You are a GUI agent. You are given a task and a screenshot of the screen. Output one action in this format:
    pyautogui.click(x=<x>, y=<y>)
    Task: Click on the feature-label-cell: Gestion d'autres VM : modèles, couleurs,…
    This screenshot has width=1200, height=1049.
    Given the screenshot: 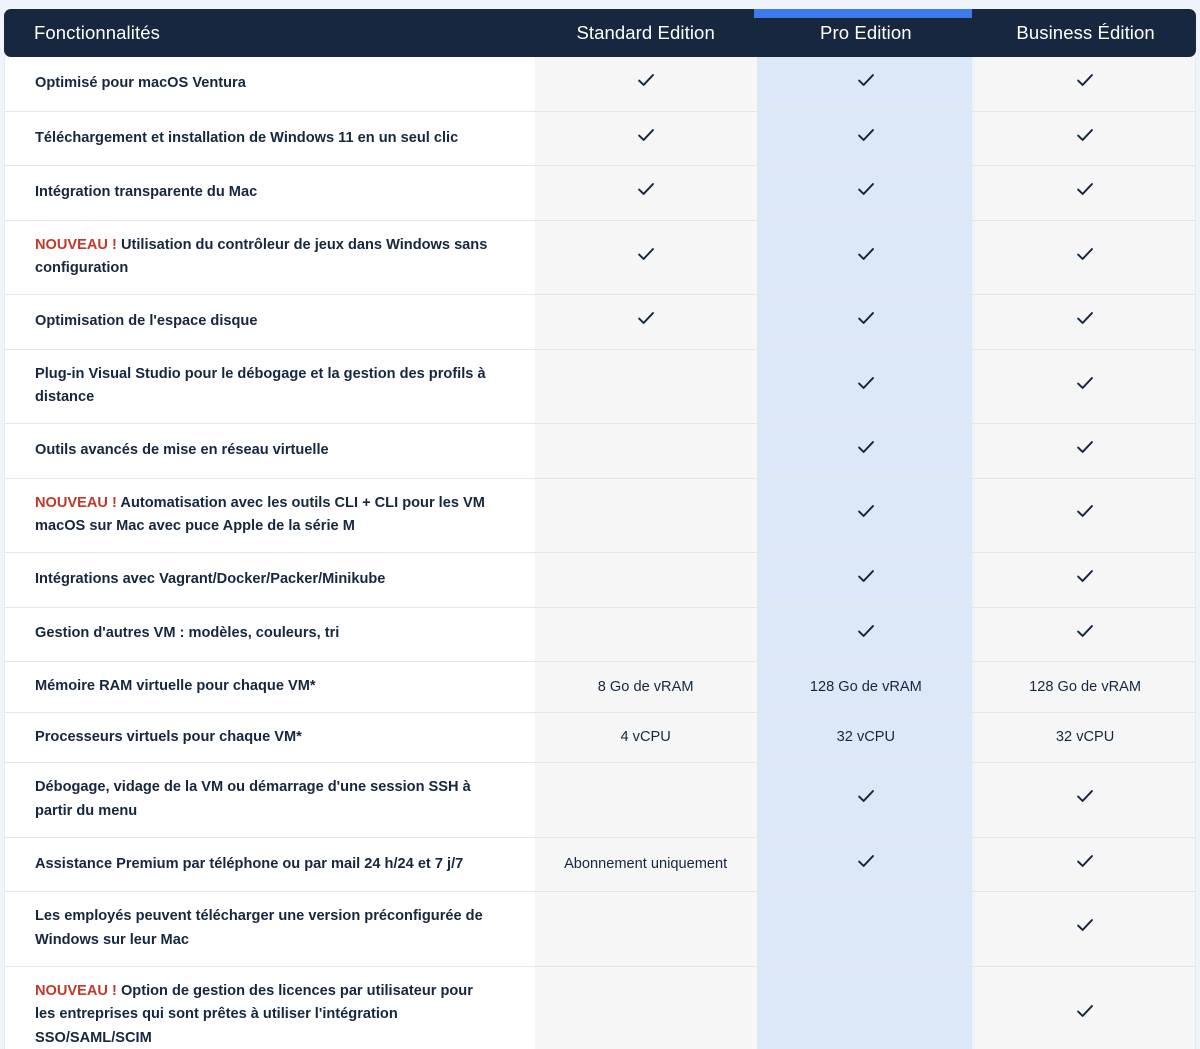 What is the action you would take?
    pyautogui.click(x=269, y=635)
    